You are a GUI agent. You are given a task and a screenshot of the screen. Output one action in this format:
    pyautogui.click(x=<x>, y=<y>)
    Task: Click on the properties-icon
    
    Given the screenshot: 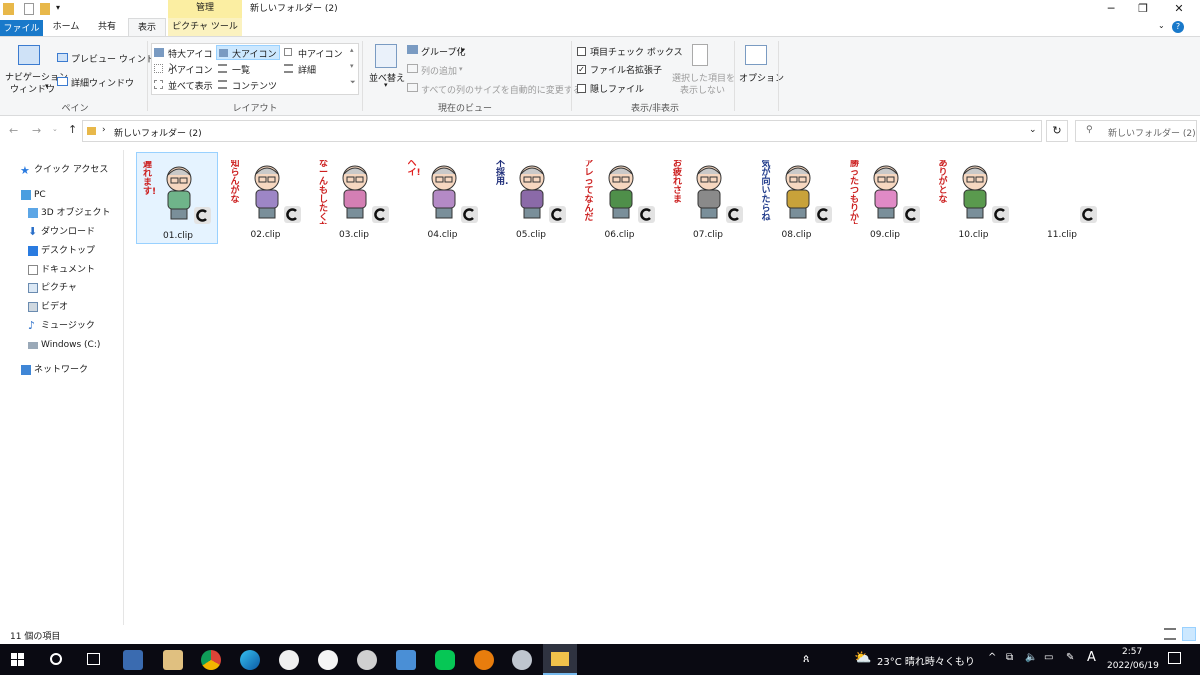 What is the action you would take?
    pyautogui.click(x=29, y=9)
    